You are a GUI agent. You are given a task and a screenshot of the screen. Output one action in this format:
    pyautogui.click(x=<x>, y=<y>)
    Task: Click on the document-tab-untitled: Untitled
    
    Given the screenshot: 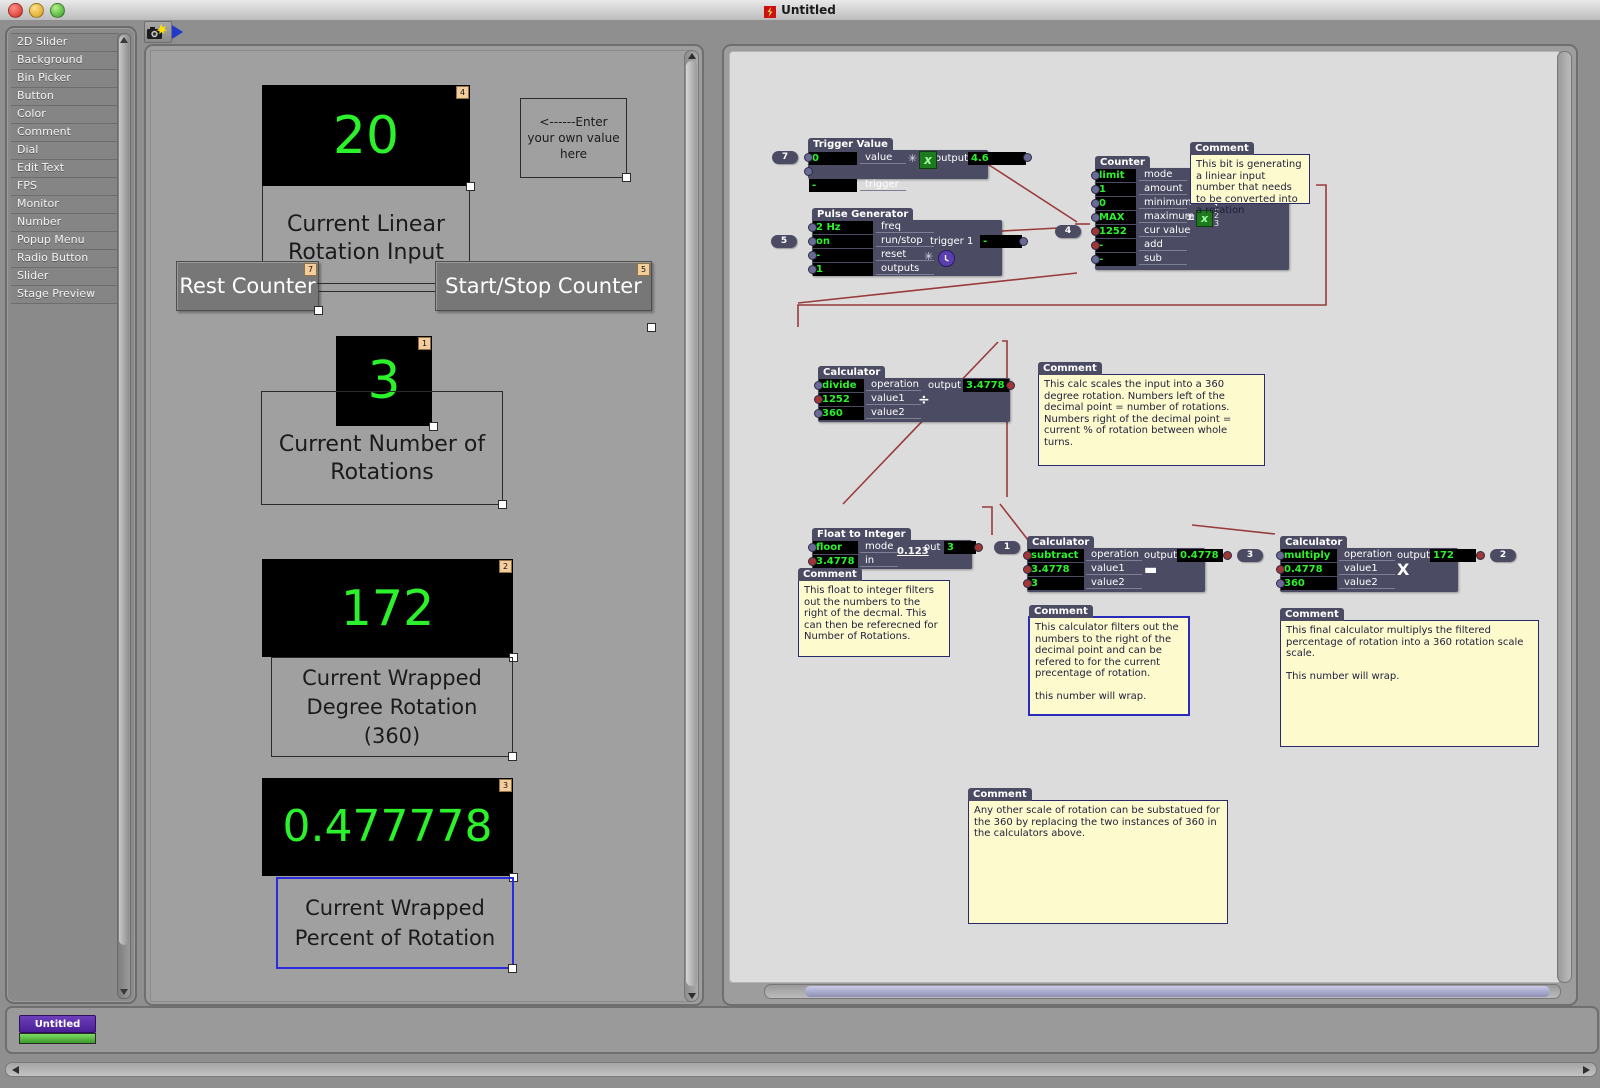 What is the action you would take?
    pyautogui.click(x=57, y=1024)
    